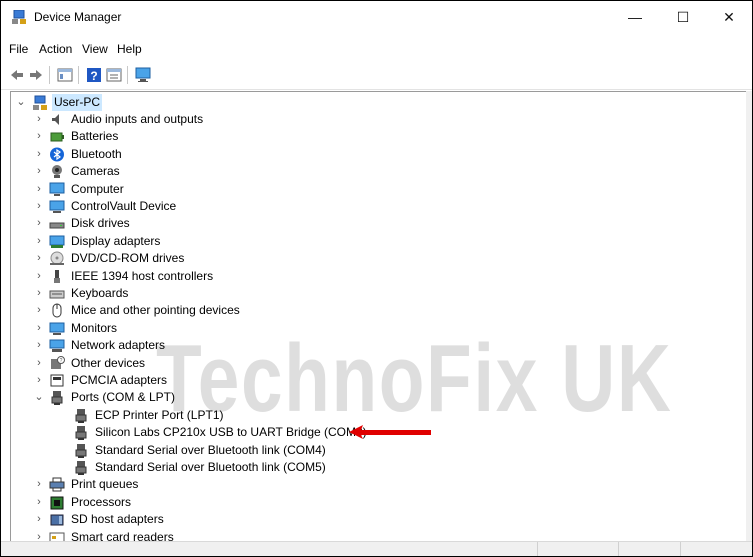 Image resolution: width=753 pixels, height=557 pixels. Describe the element at coordinates (55, 119) in the screenshot. I see `speaker-icon` at that location.